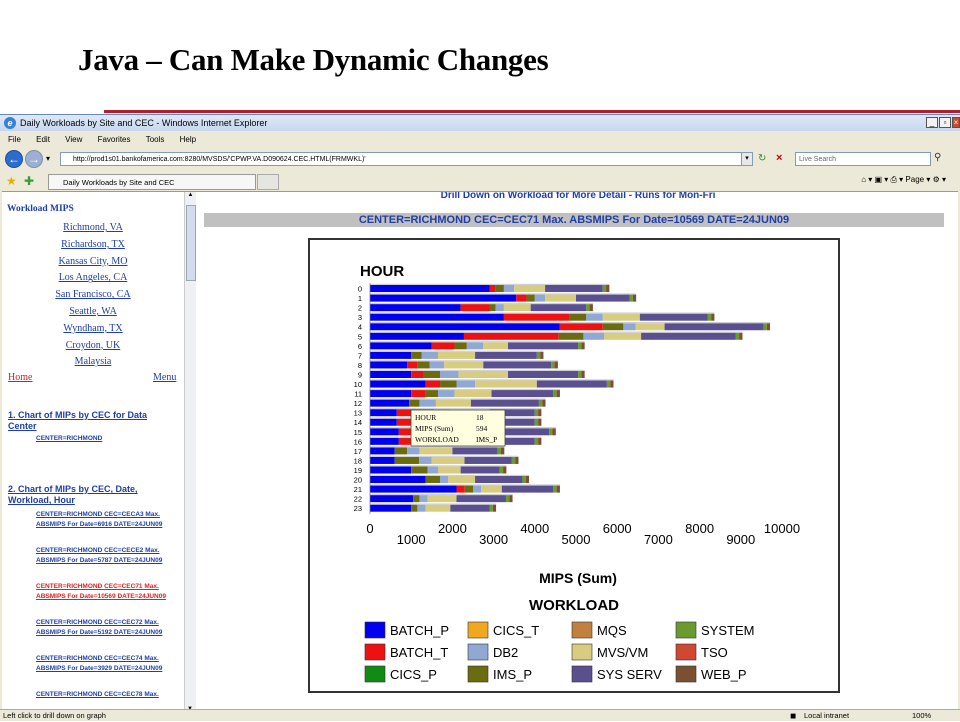 The height and width of the screenshot is (722, 960). I want to click on tab-current: Daily Workloads by Site and CEC, so click(152, 182).